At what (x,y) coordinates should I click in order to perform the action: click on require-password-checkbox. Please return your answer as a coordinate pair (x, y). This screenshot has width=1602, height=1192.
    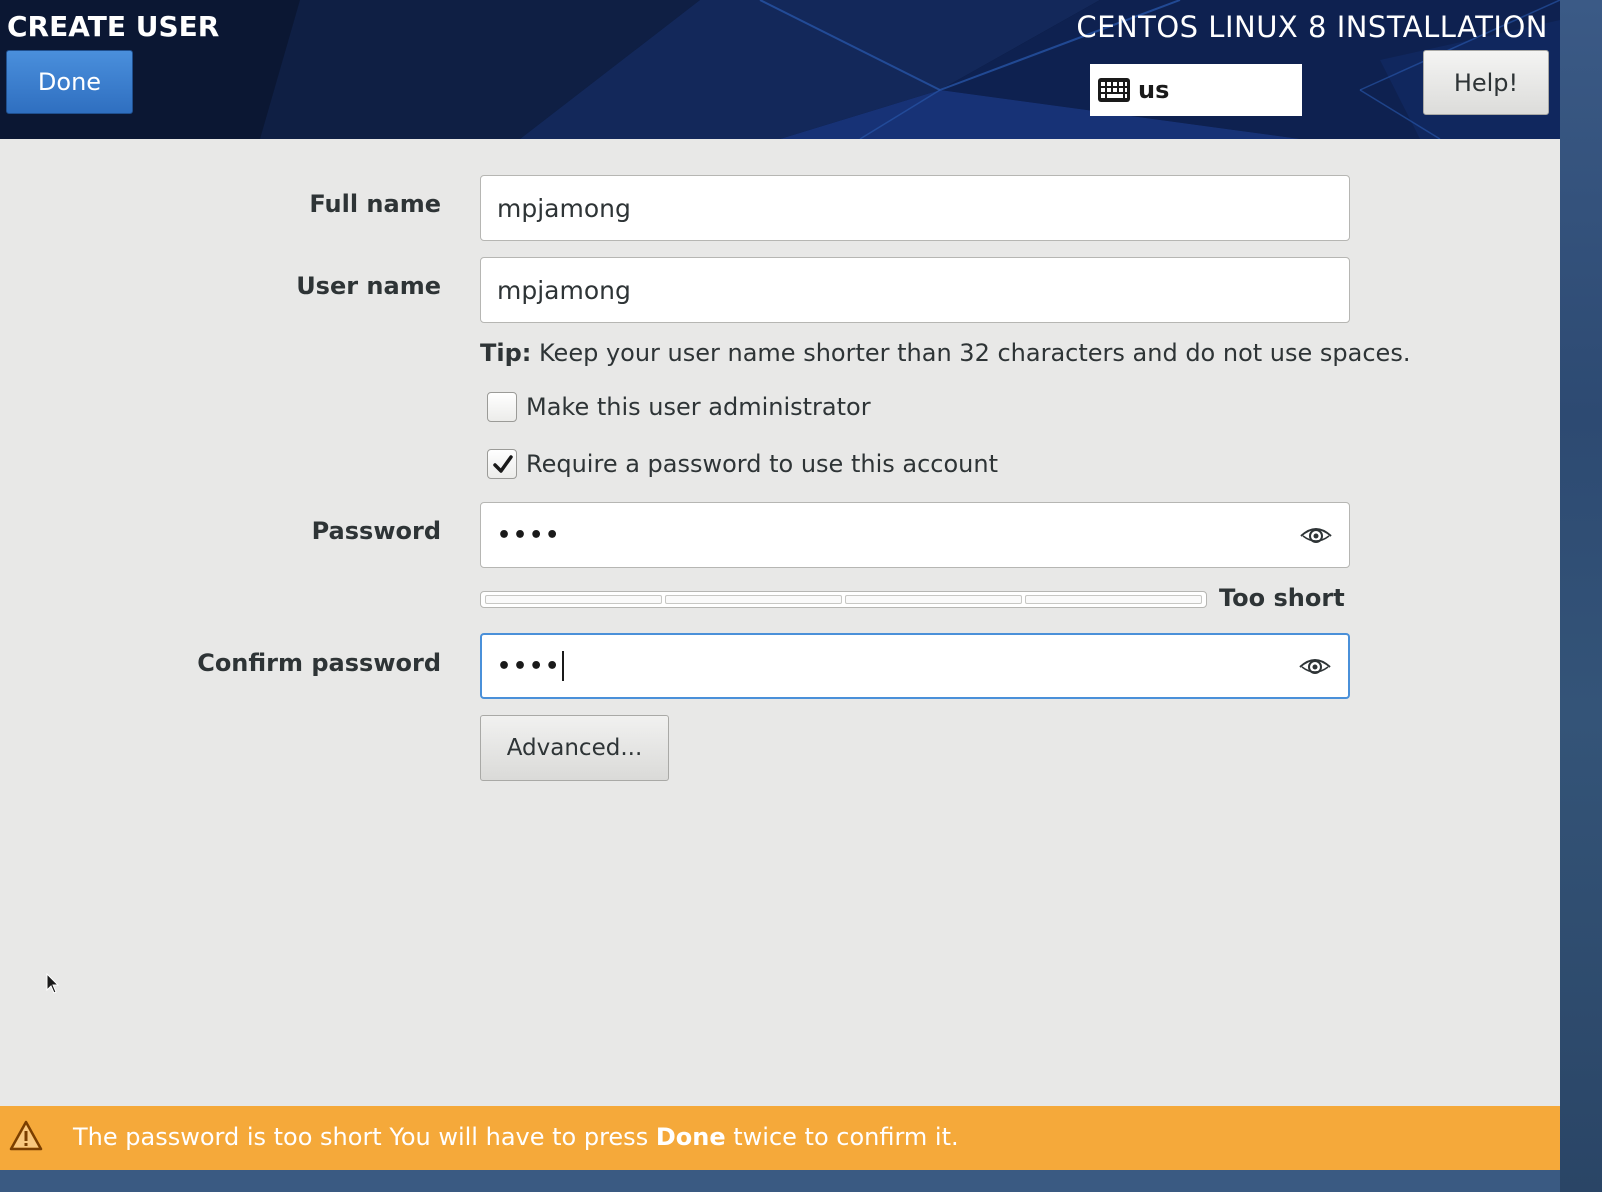
    Looking at the image, I should click on (502, 464).